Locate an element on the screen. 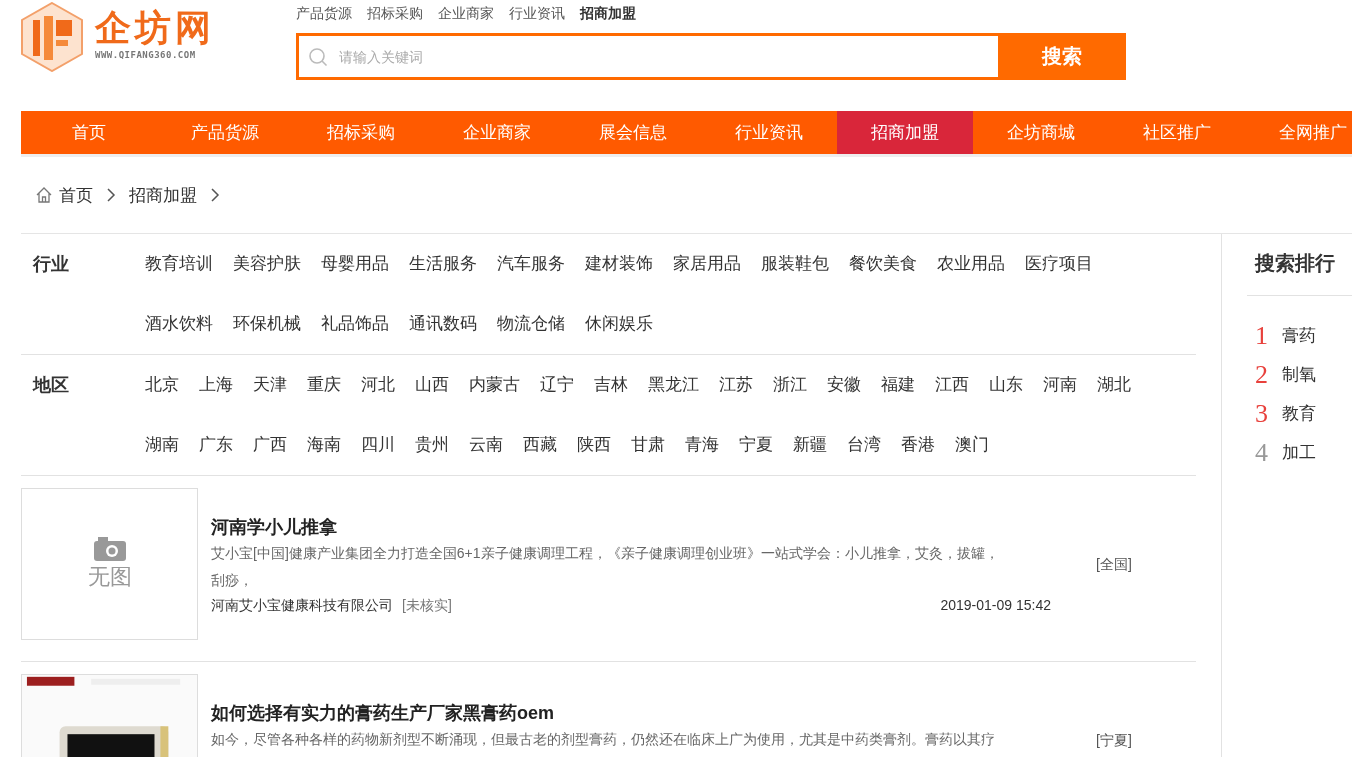  rank-number: 1 is located at coordinates (1262, 335).